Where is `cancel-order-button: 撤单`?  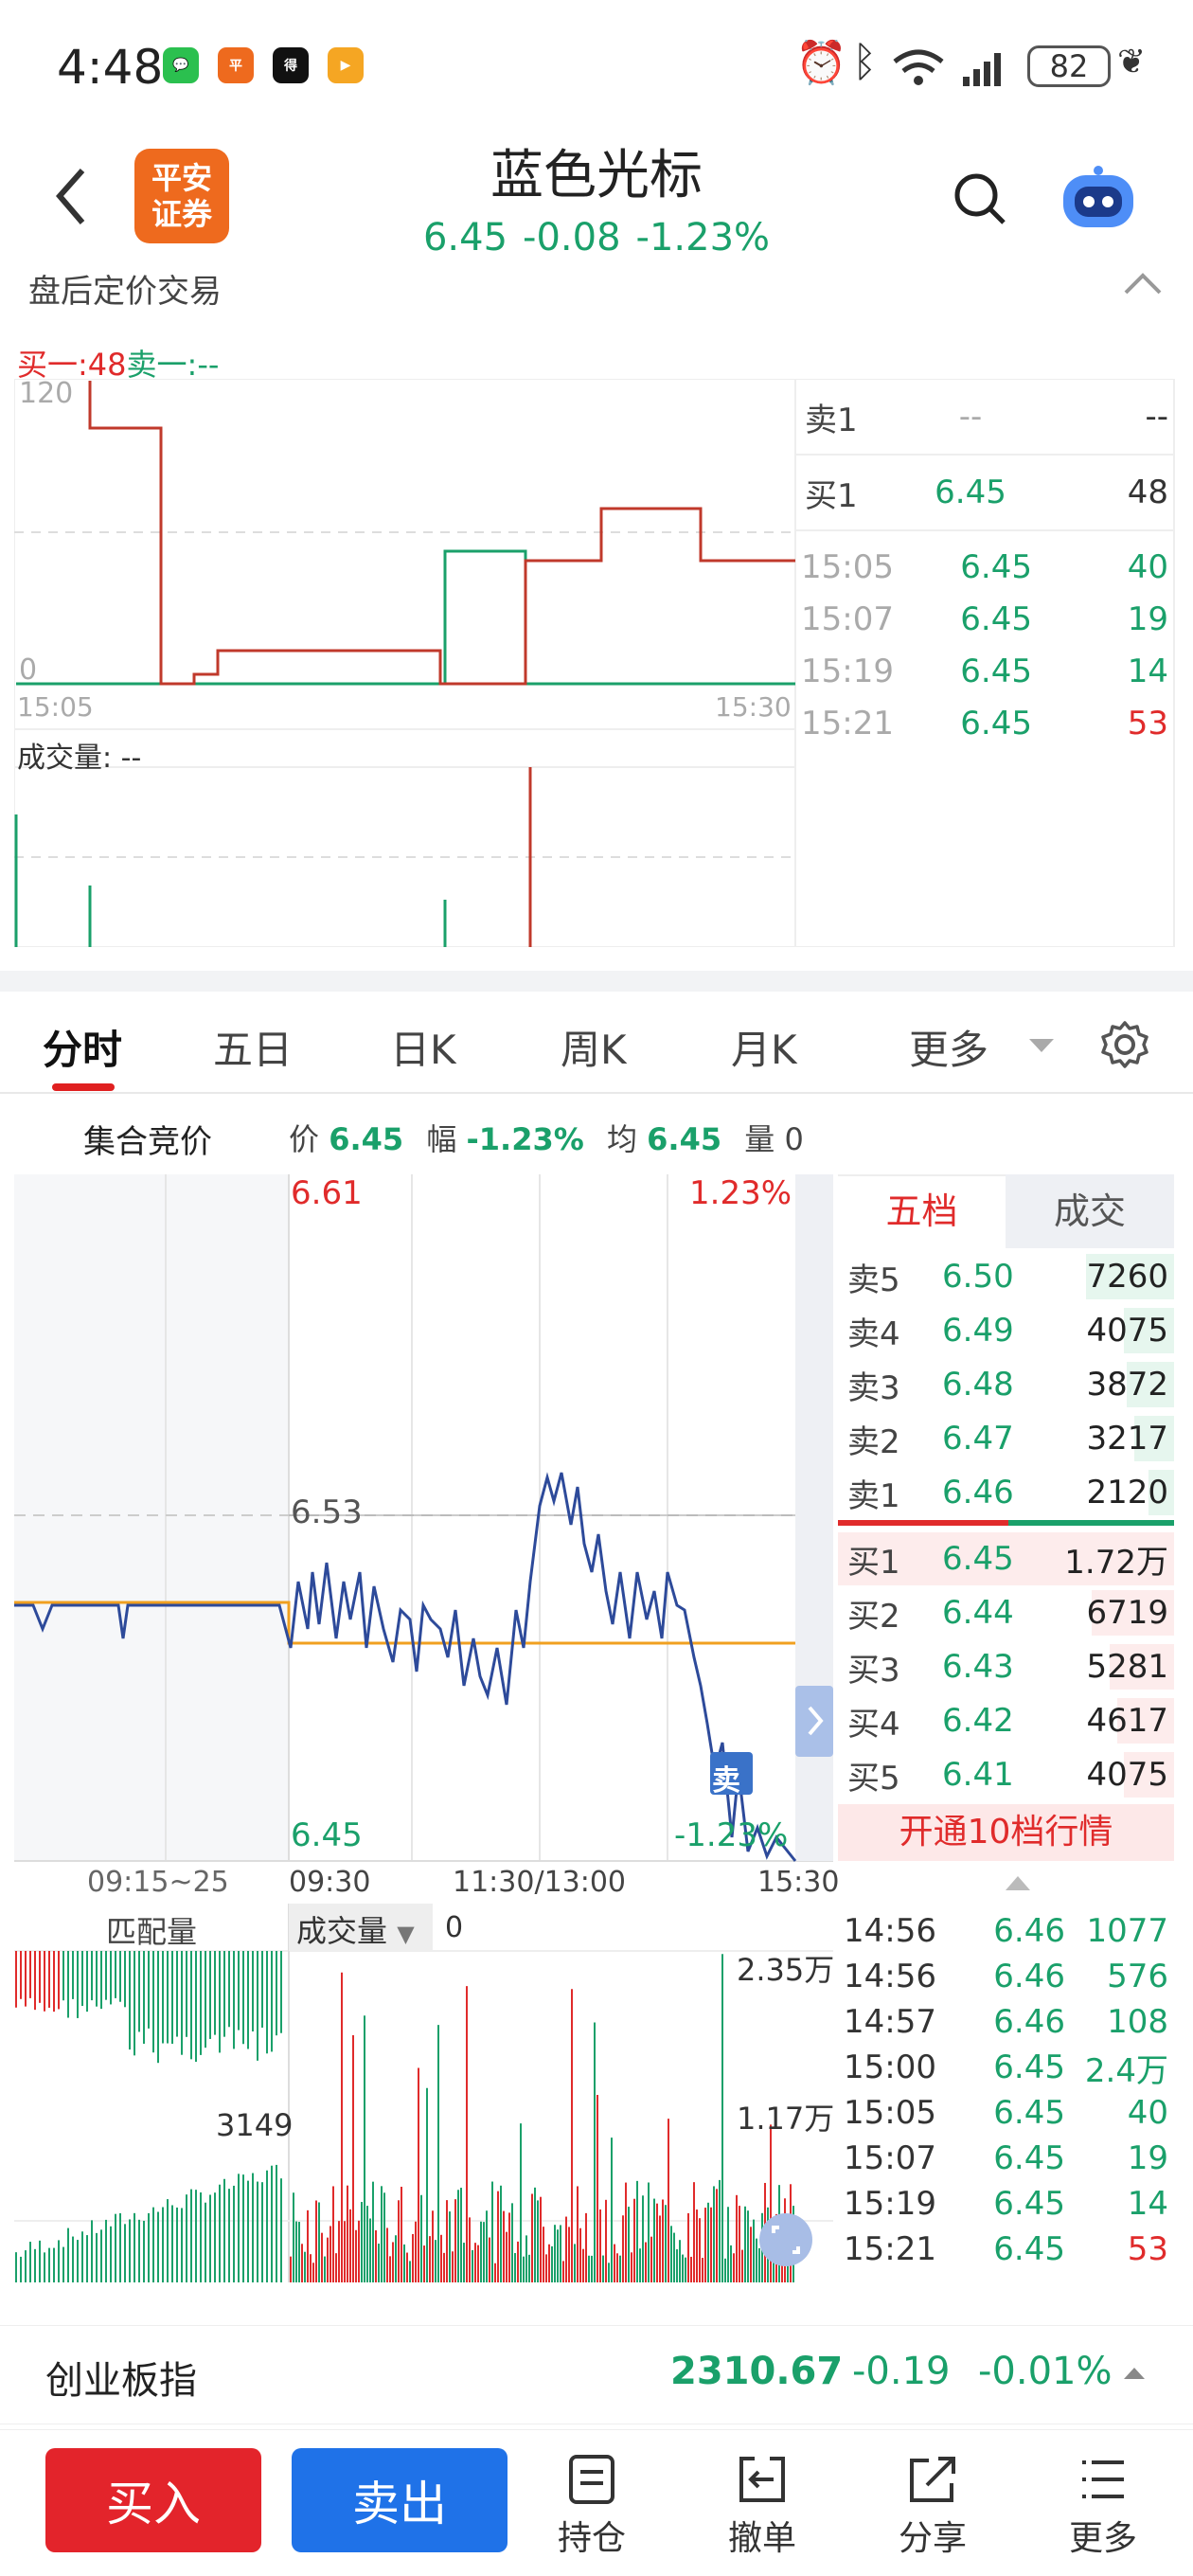
cancel-order-button: 撤单 is located at coordinates (762, 2504).